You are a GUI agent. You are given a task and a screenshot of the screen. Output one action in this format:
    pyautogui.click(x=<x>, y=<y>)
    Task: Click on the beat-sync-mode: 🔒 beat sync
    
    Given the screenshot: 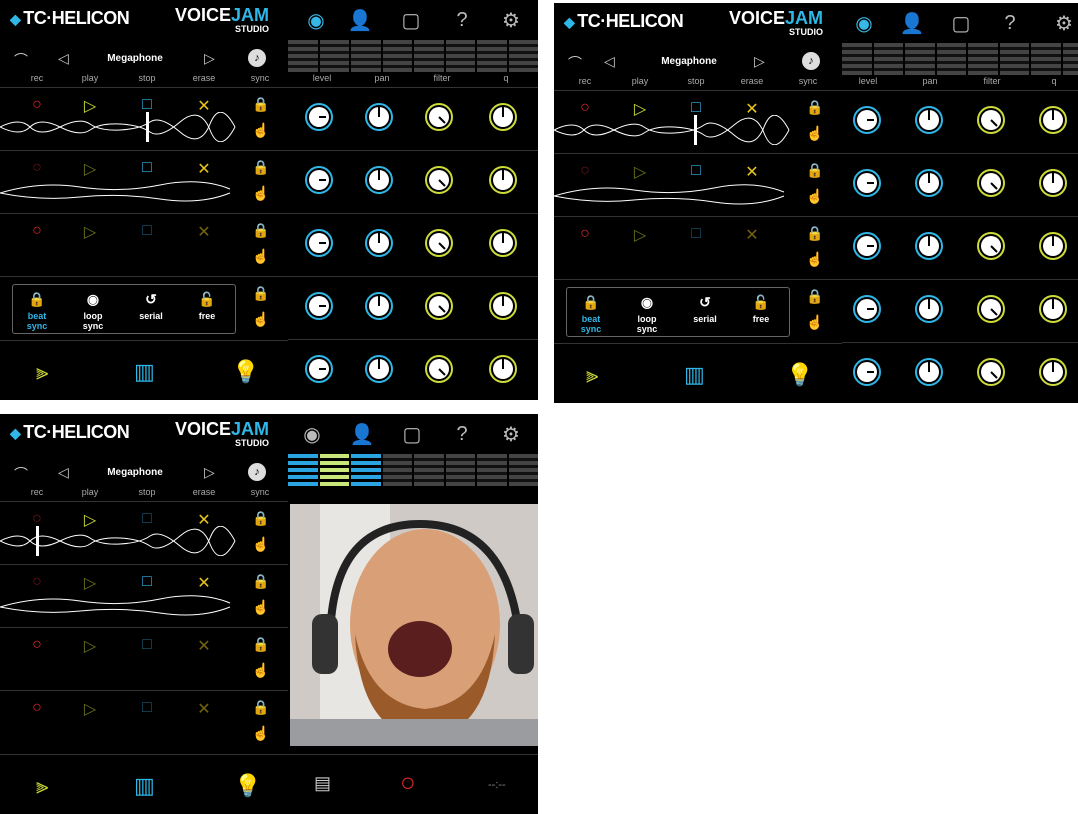 What is the action you would take?
    pyautogui.click(x=591, y=314)
    